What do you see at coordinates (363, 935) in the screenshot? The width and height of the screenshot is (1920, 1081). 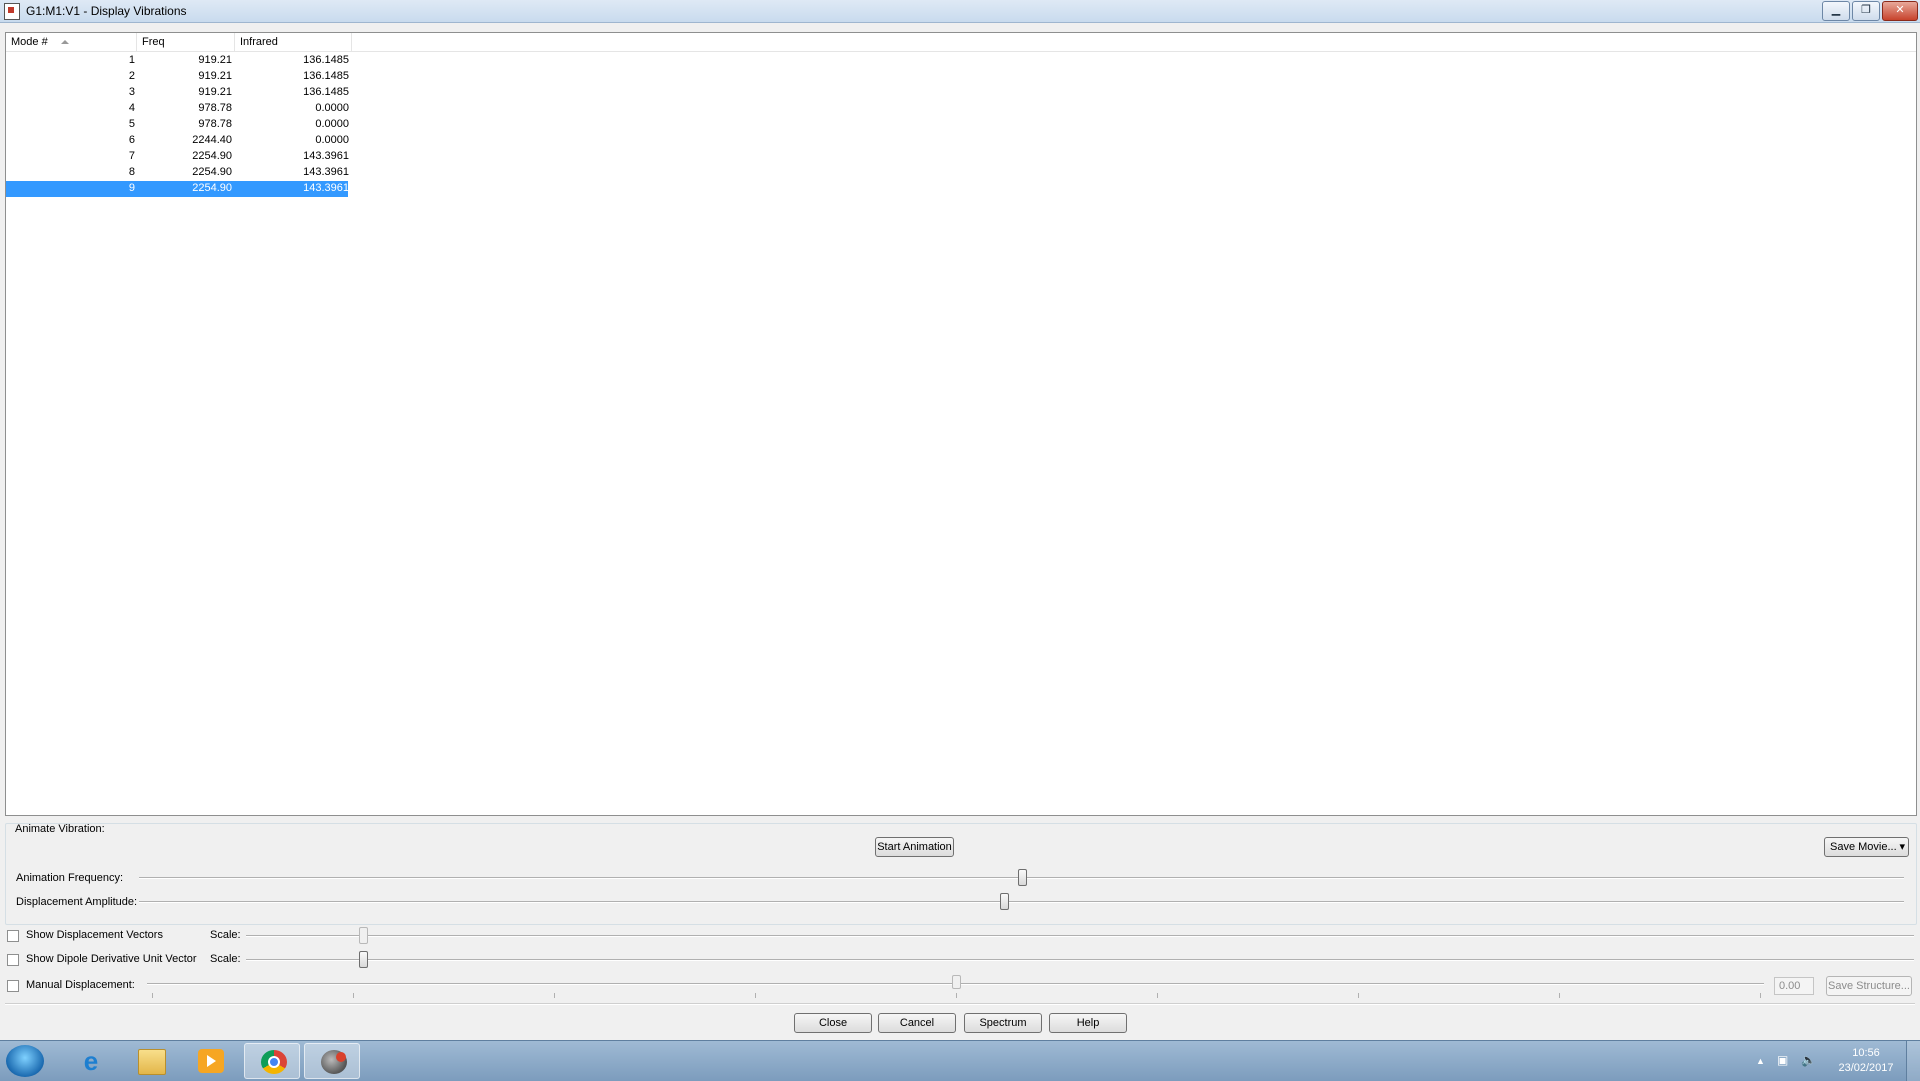 I see `vectors-scale-slider` at bounding box center [363, 935].